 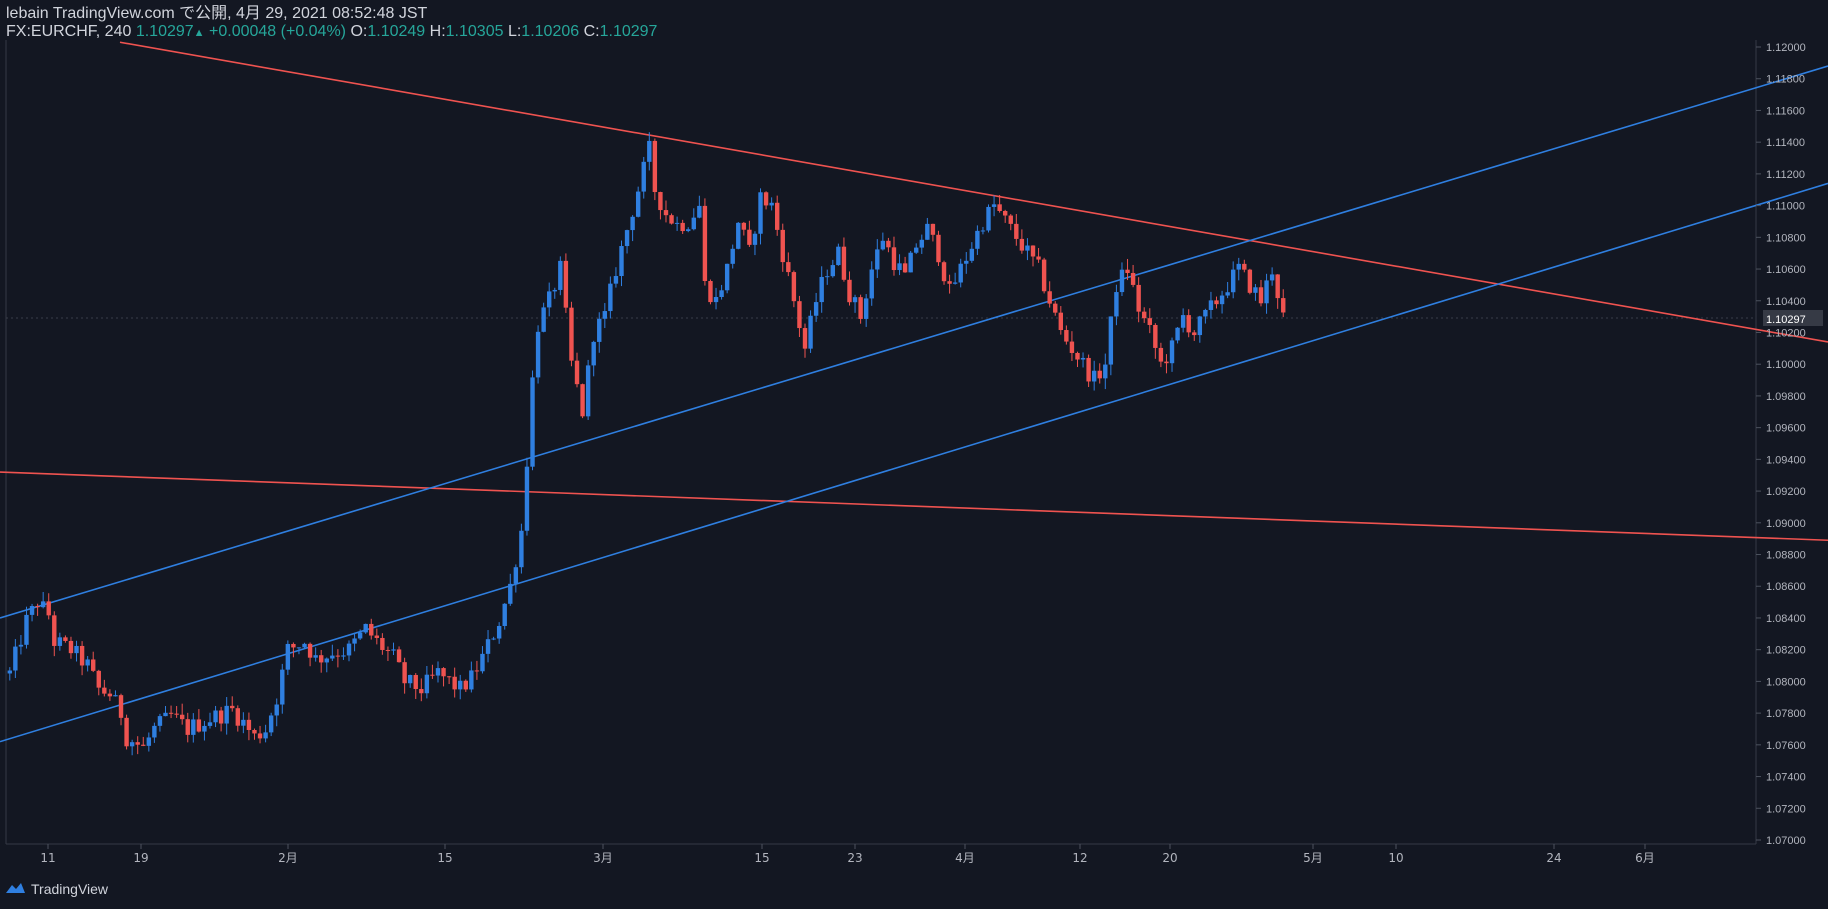 What do you see at coordinates (628, 31) in the screenshot?
I see `close-value: 1.10297` at bounding box center [628, 31].